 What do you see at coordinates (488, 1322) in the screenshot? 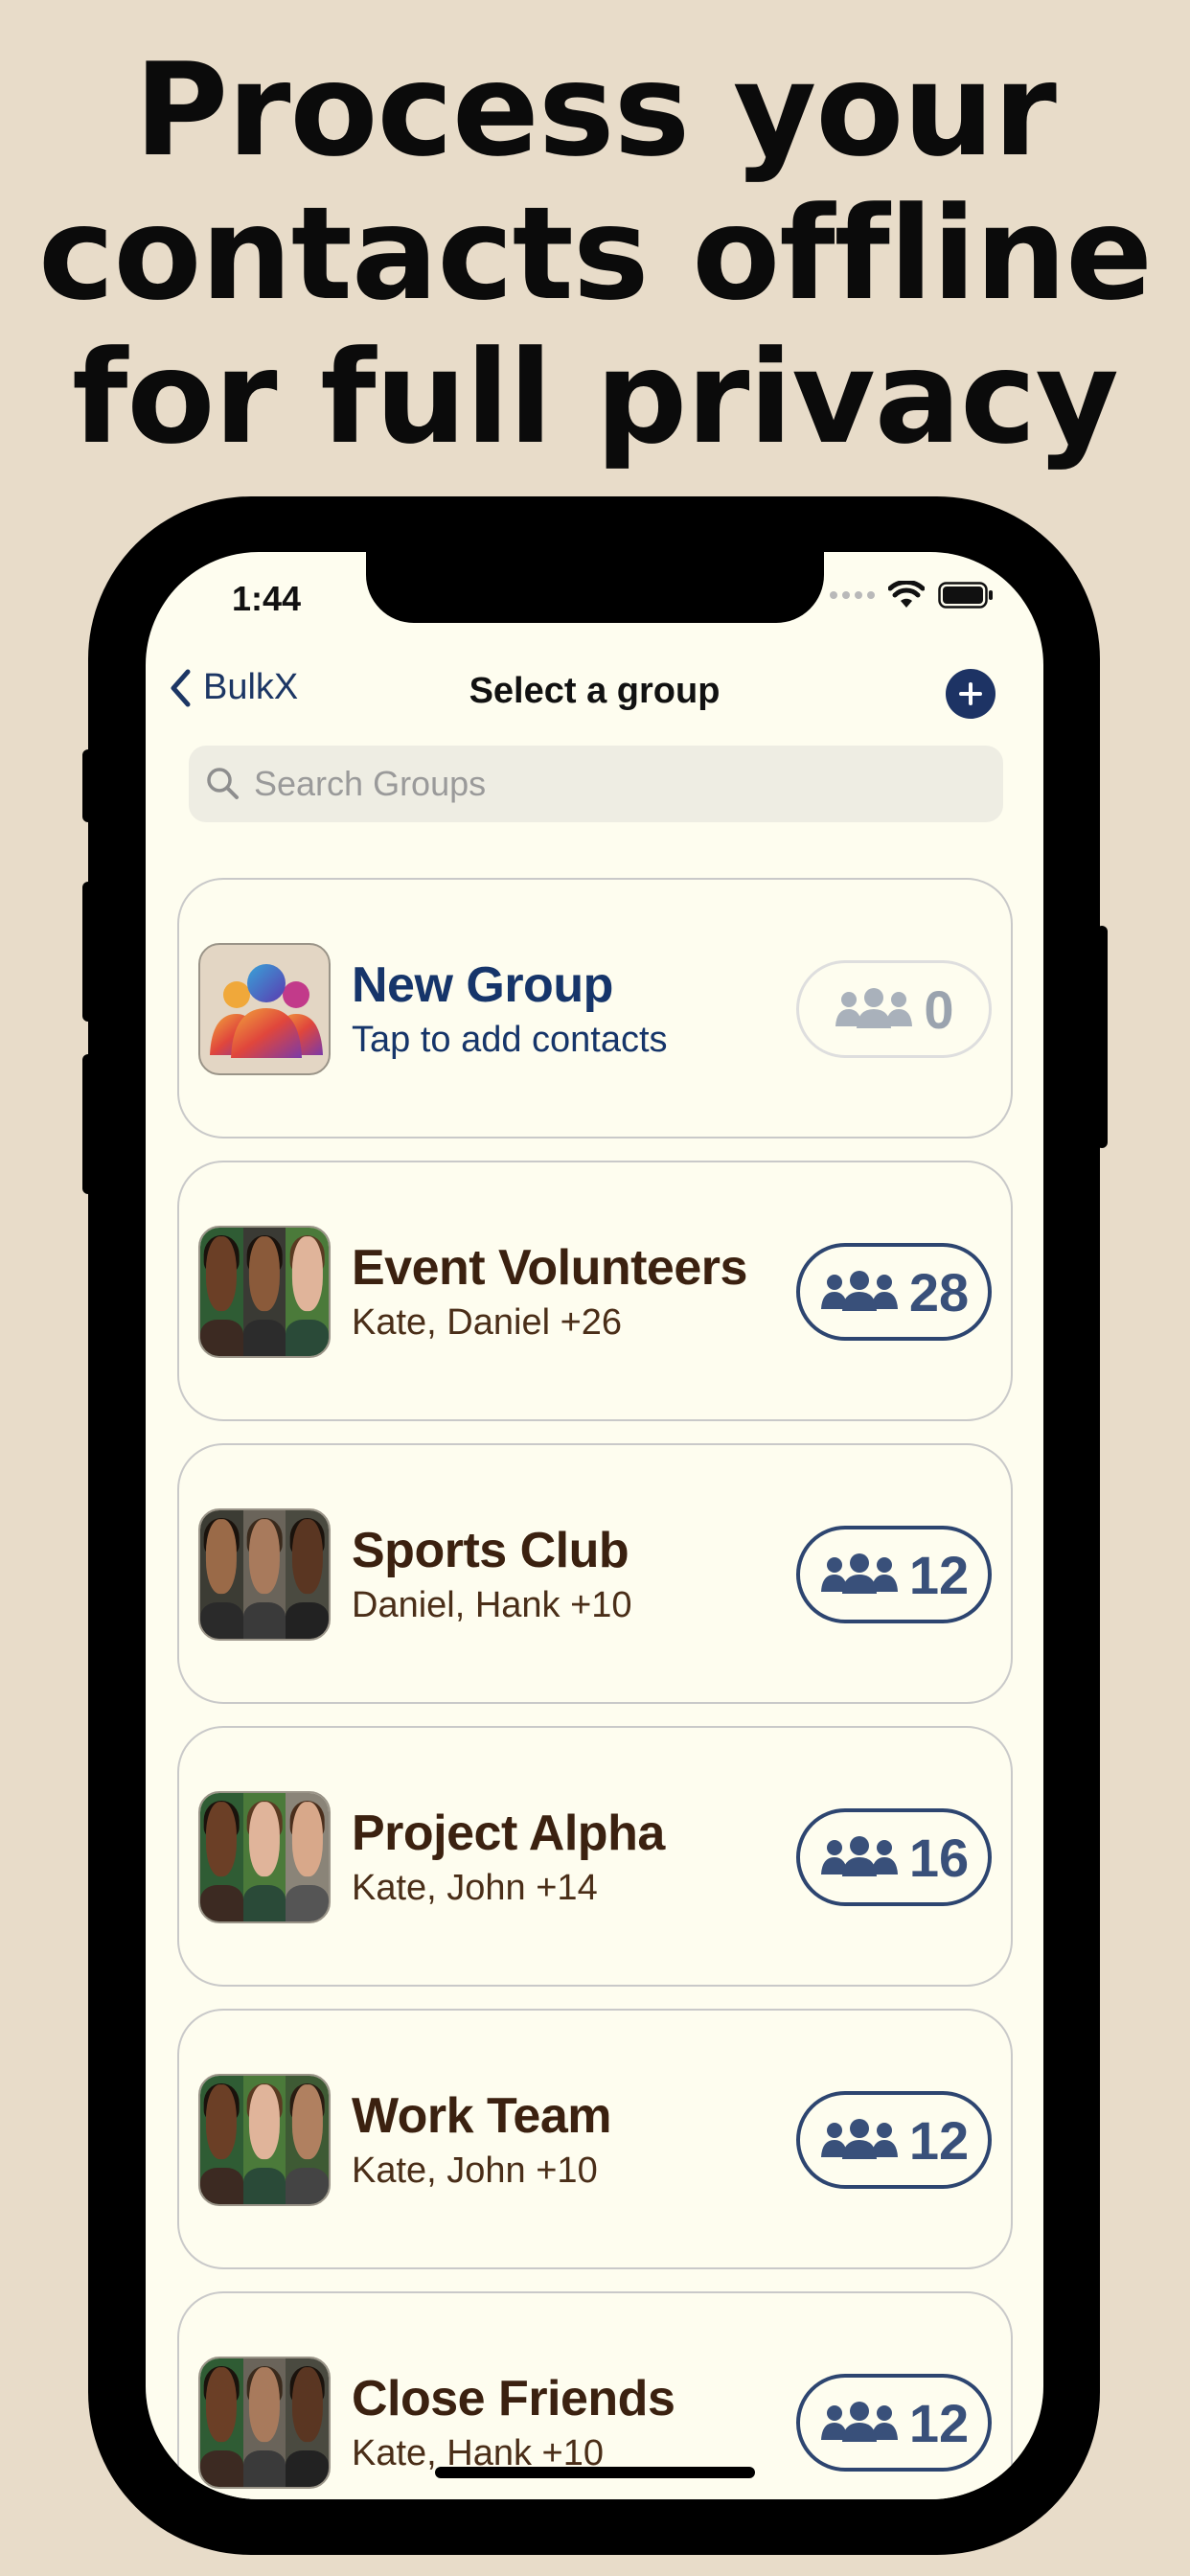
I see `group-subtitle: Kate, Daniel +26` at bounding box center [488, 1322].